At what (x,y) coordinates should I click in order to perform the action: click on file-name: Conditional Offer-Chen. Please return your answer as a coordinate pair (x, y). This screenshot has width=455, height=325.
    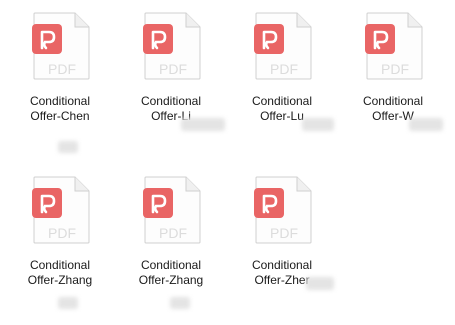
    Looking at the image, I should click on (60, 109).